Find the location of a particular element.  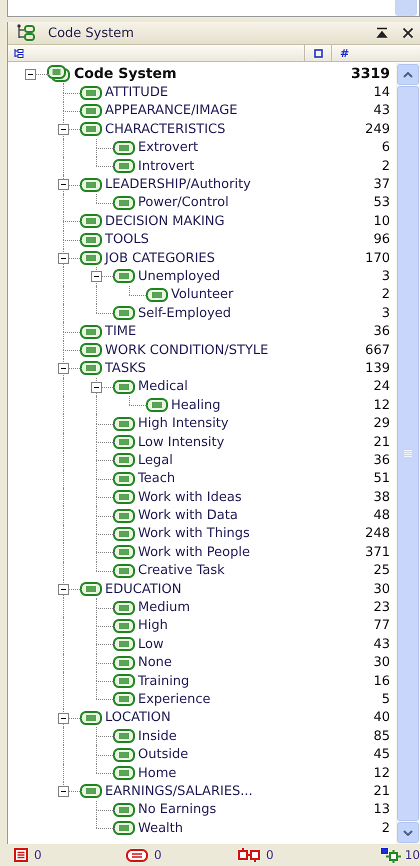

code-label: WORK CONDITION/STYLE is located at coordinates (186, 350).